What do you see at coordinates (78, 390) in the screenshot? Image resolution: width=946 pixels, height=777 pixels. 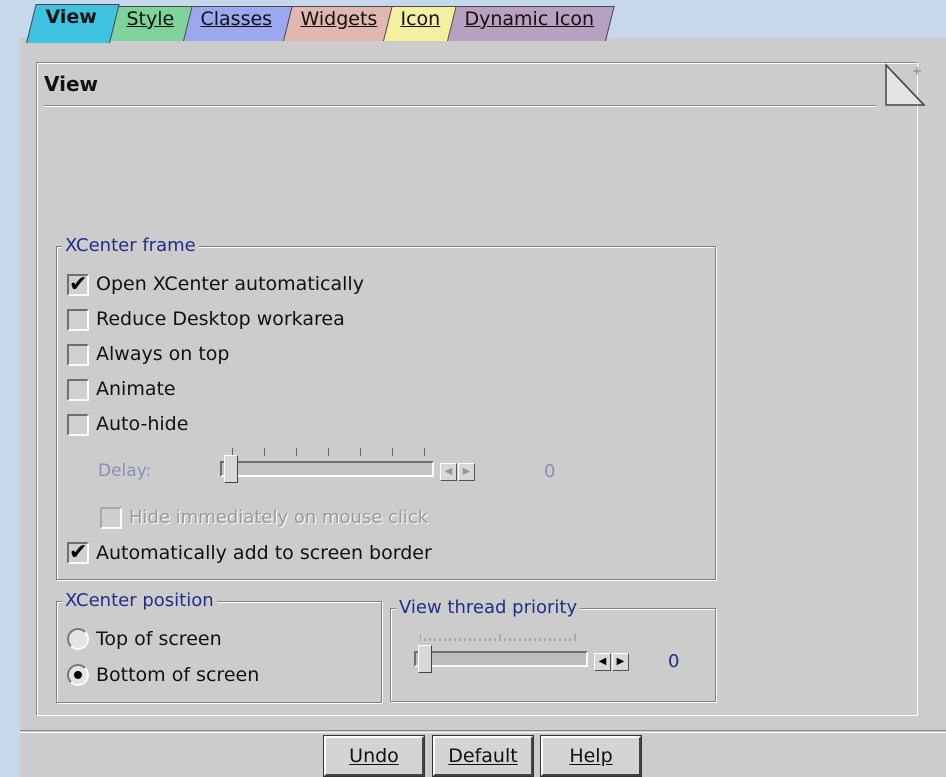 I see `animate-checkbox` at bounding box center [78, 390].